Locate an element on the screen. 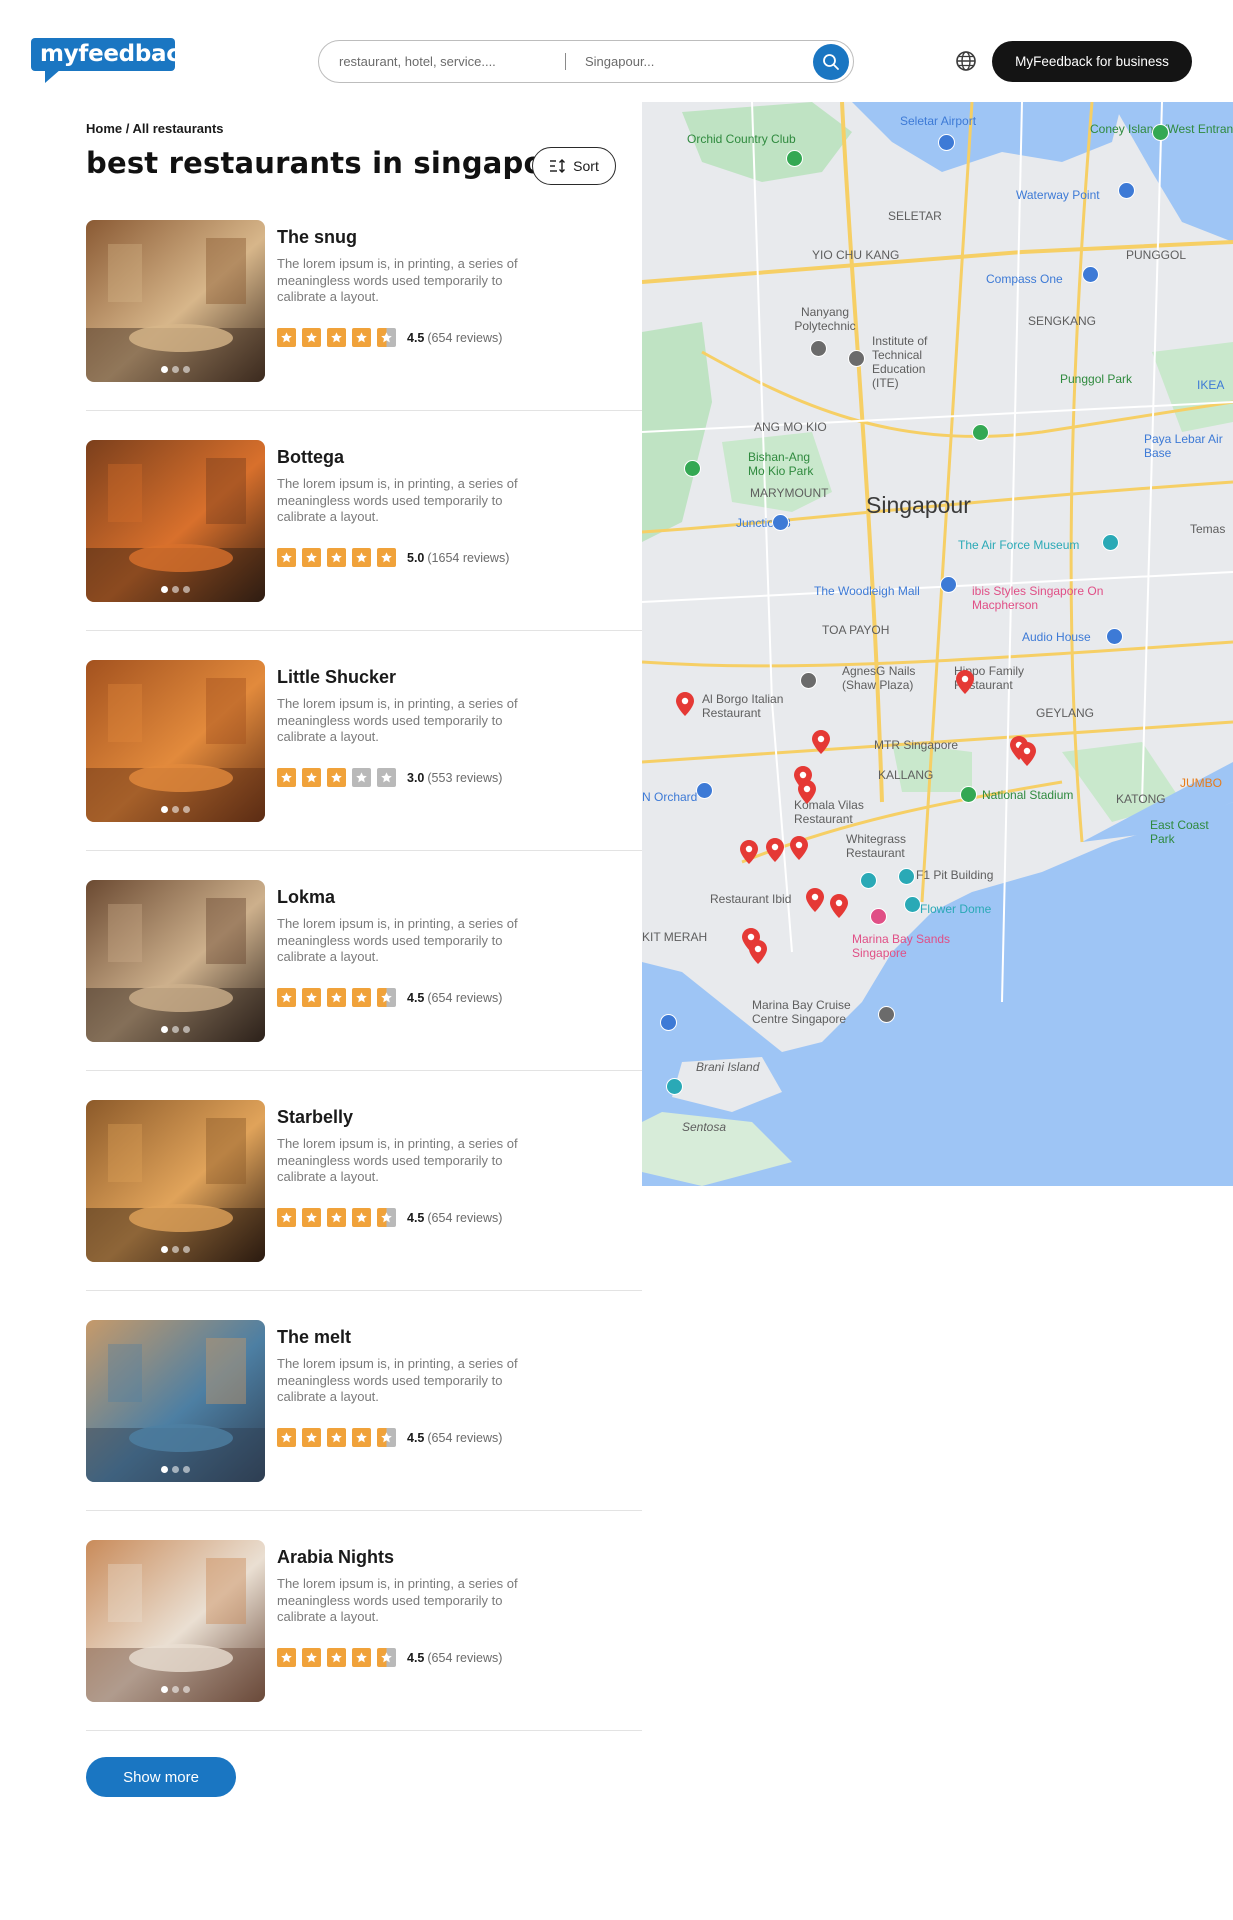  restaurant-name: Arabia Nights is located at coordinates (335, 1557).